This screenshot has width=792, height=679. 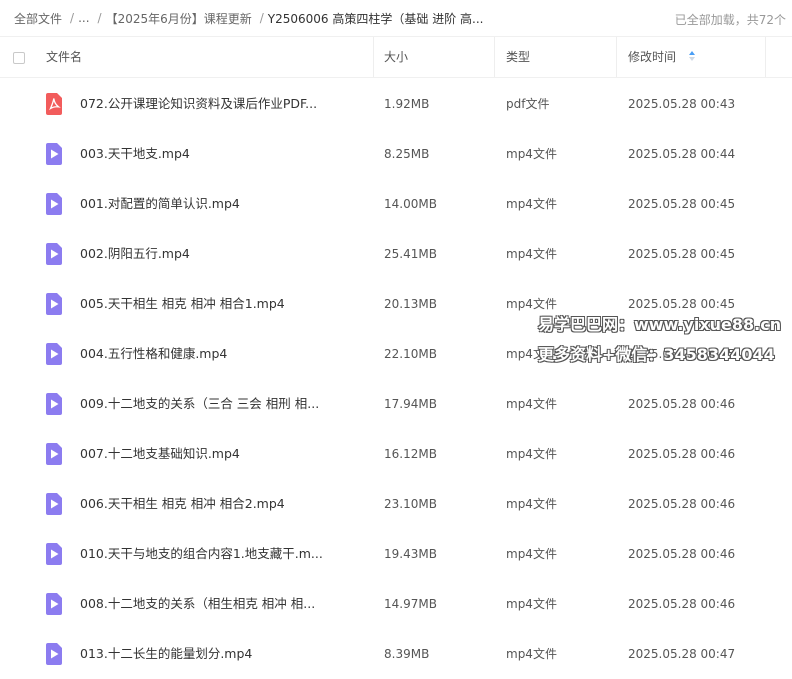 What do you see at coordinates (166, 654) in the screenshot?
I see `file-name: 013.十二长生的能量划分.mp4` at bounding box center [166, 654].